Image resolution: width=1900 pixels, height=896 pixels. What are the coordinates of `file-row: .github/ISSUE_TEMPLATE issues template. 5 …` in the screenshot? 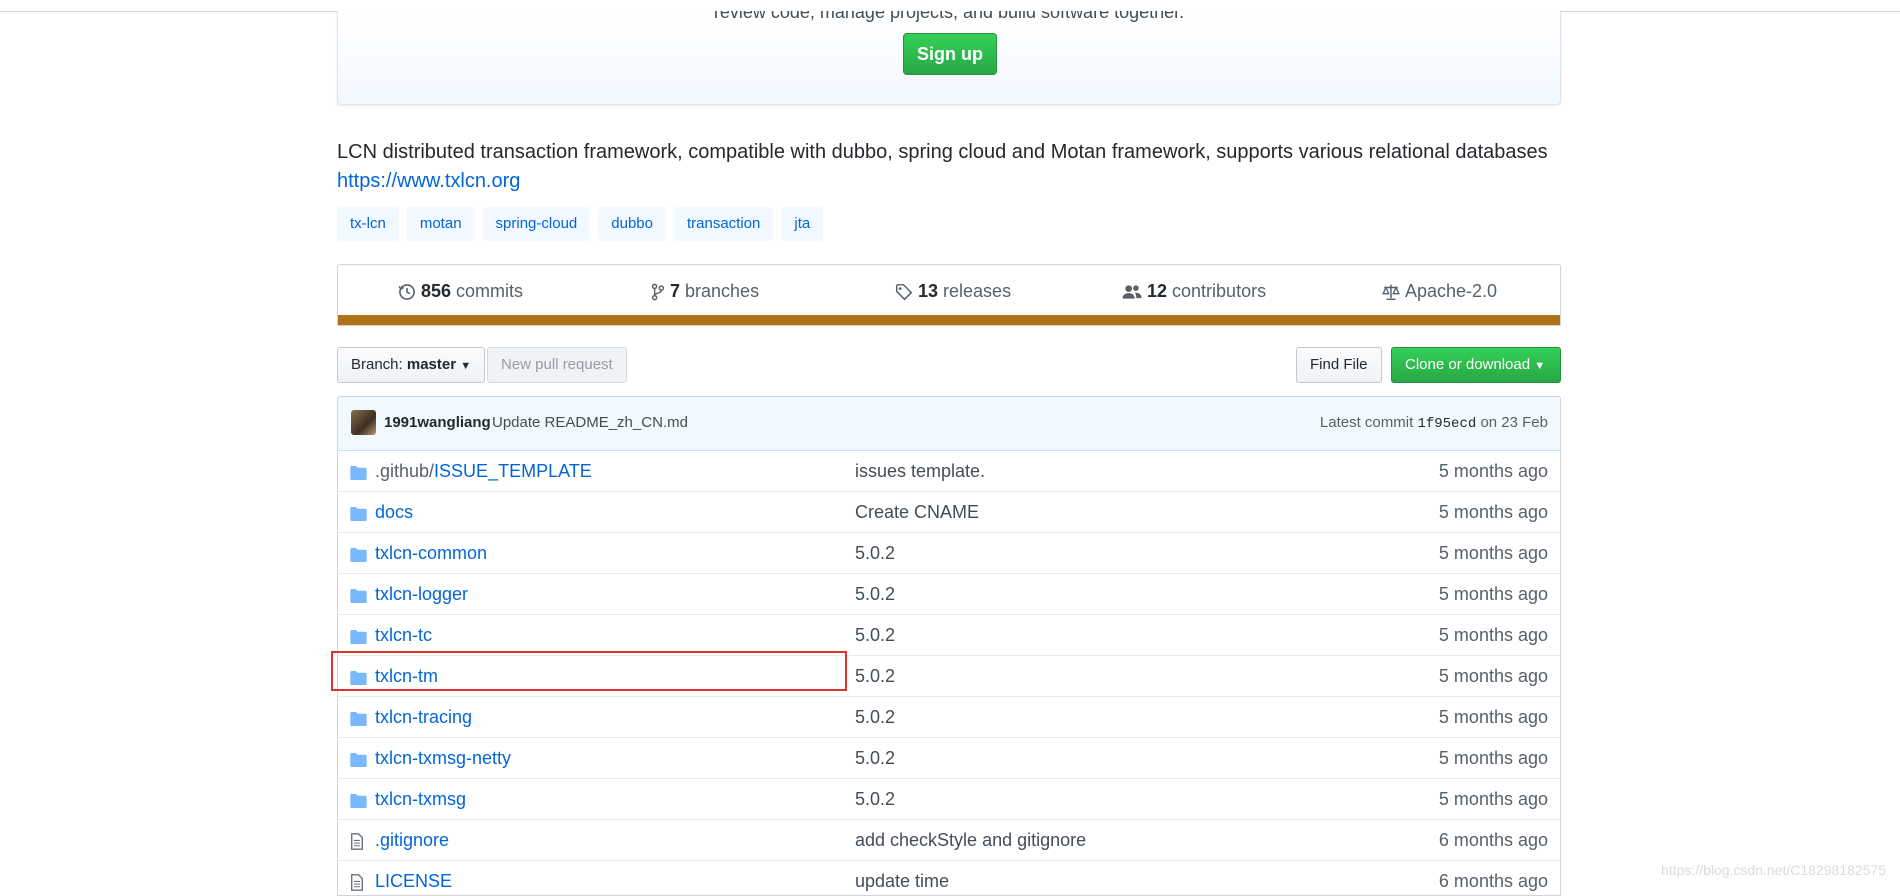 It's located at (949, 471).